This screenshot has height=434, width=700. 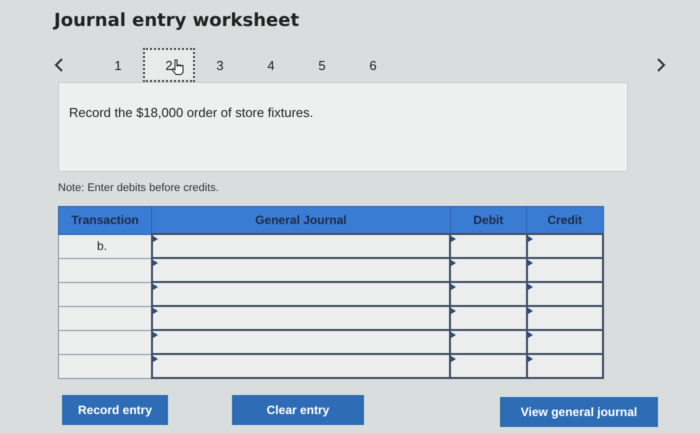 I want to click on page-tab: 1, so click(x=118, y=65).